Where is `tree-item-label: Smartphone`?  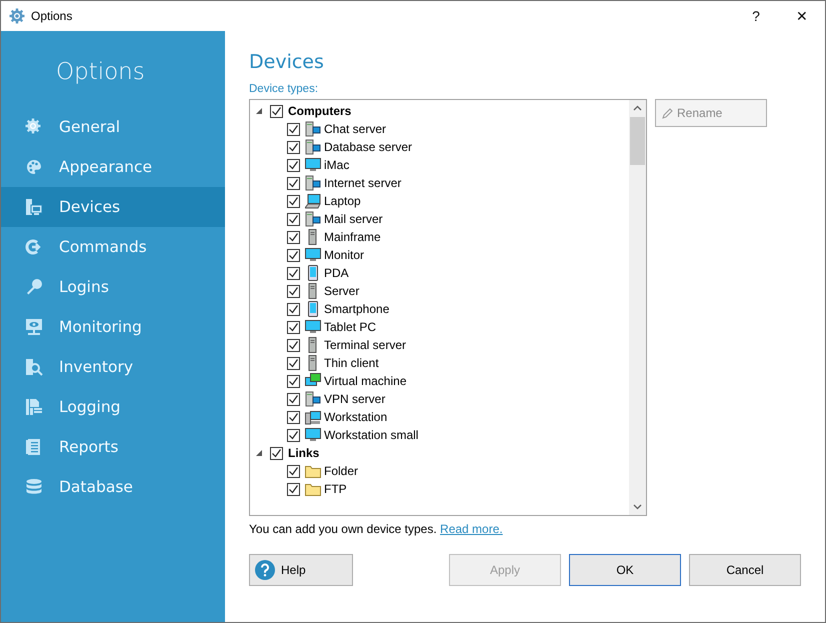
tree-item-label: Smartphone is located at coordinates (357, 309).